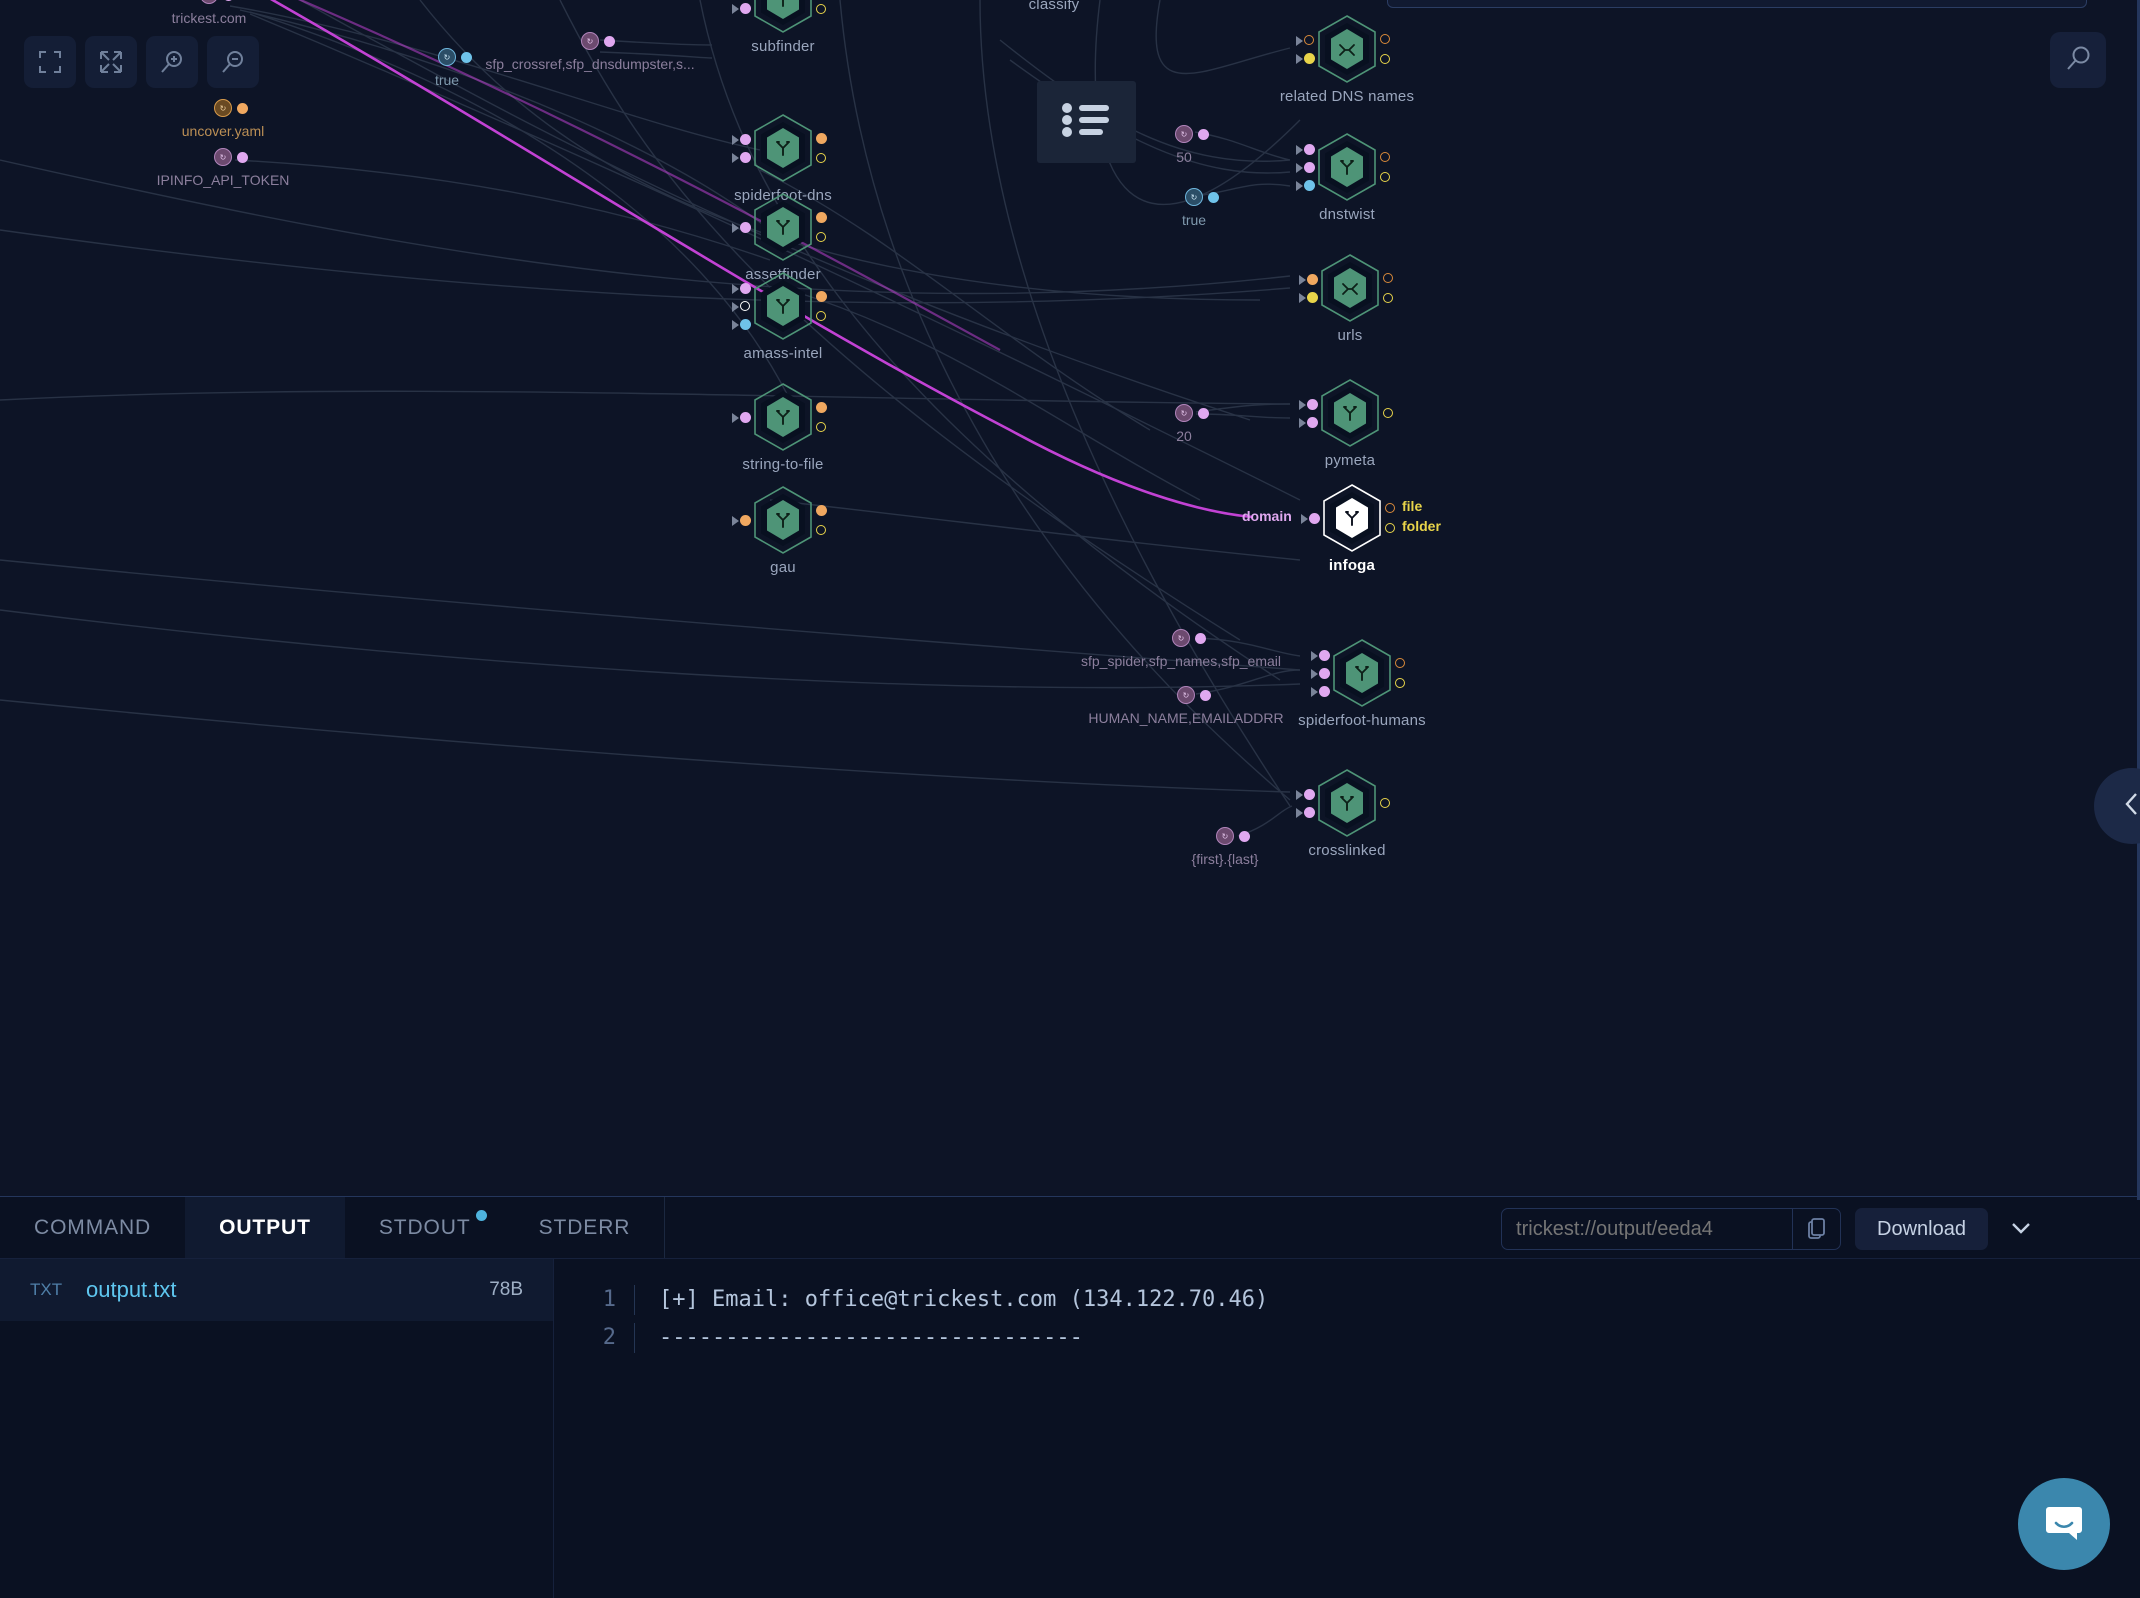 This screenshot has height=1598, width=2140. What do you see at coordinates (1192, 424) in the screenshot?
I see `chip-twenty: ↻ 20` at bounding box center [1192, 424].